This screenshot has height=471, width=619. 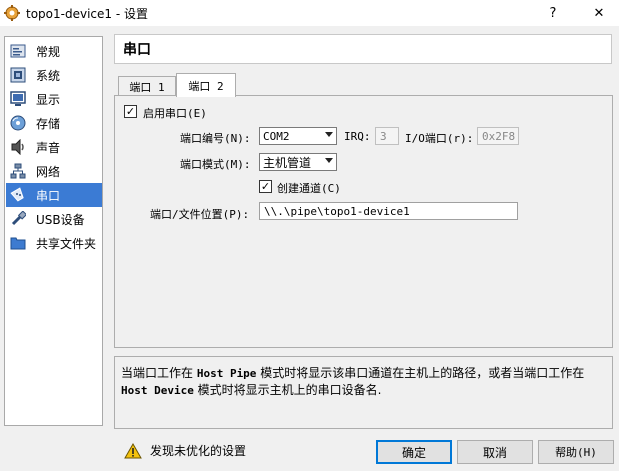 What do you see at coordinates (66, 243) in the screenshot?
I see `sidebar-item-label: 共享文件夹` at bounding box center [66, 243].